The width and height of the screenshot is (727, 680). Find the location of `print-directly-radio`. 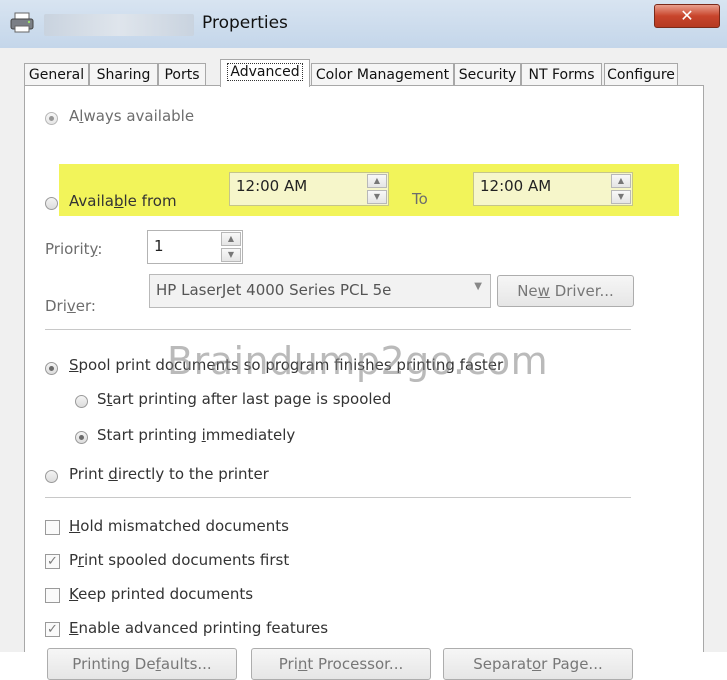

print-directly-radio is located at coordinates (51, 476).